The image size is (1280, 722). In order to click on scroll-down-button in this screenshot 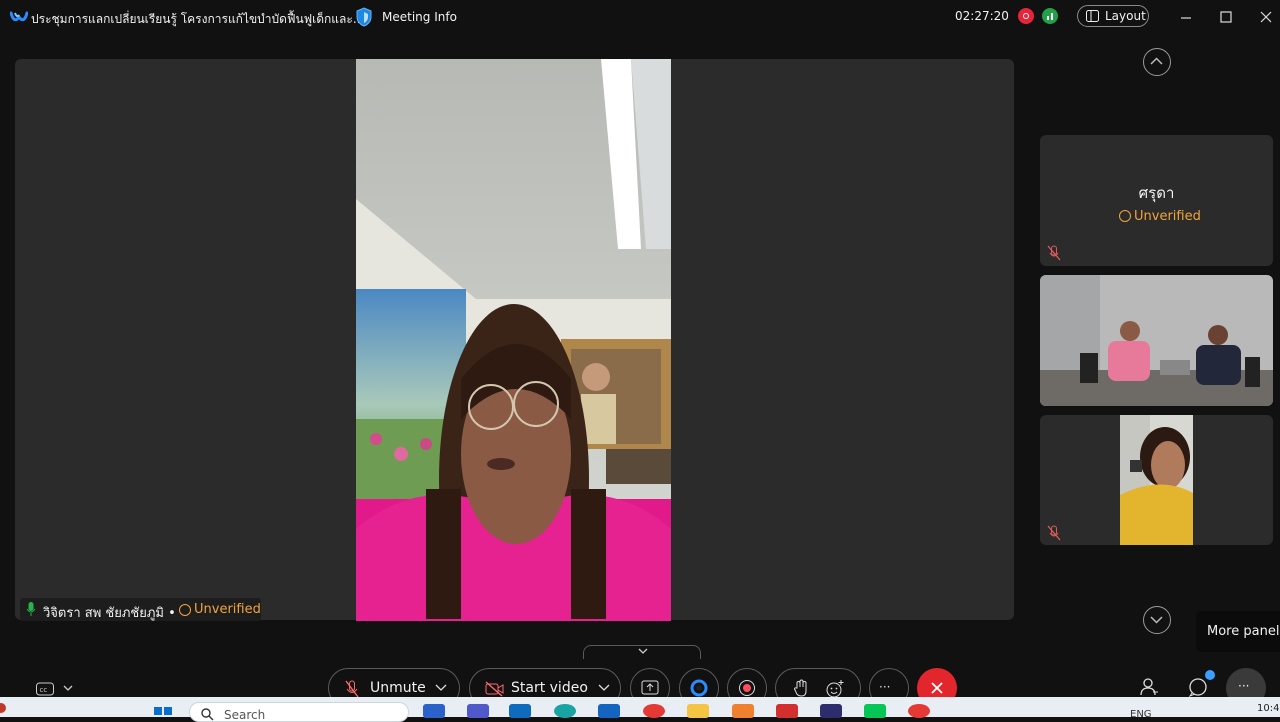, I will do `click(1157, 620)`.